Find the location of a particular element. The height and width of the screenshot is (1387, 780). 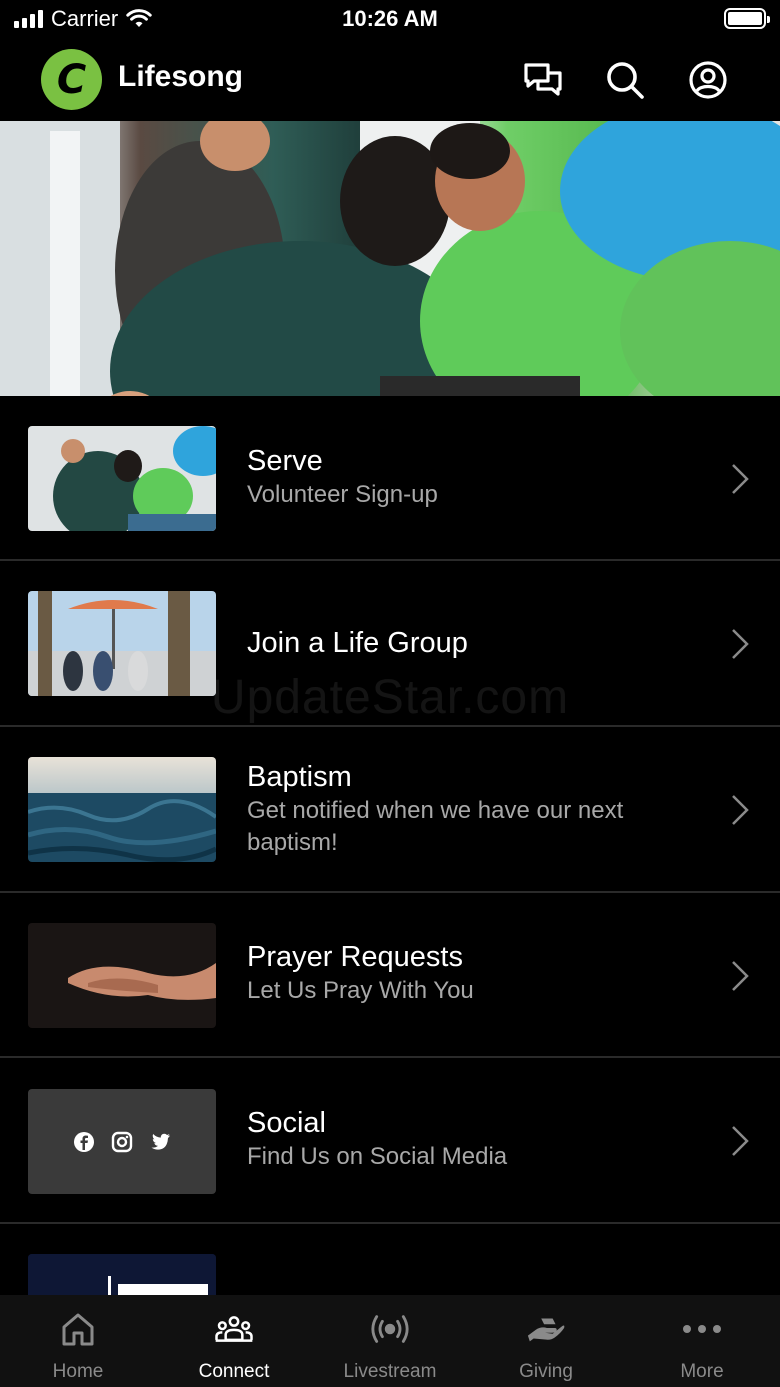

tab-home: Home is located at coordinates (78, 1341).